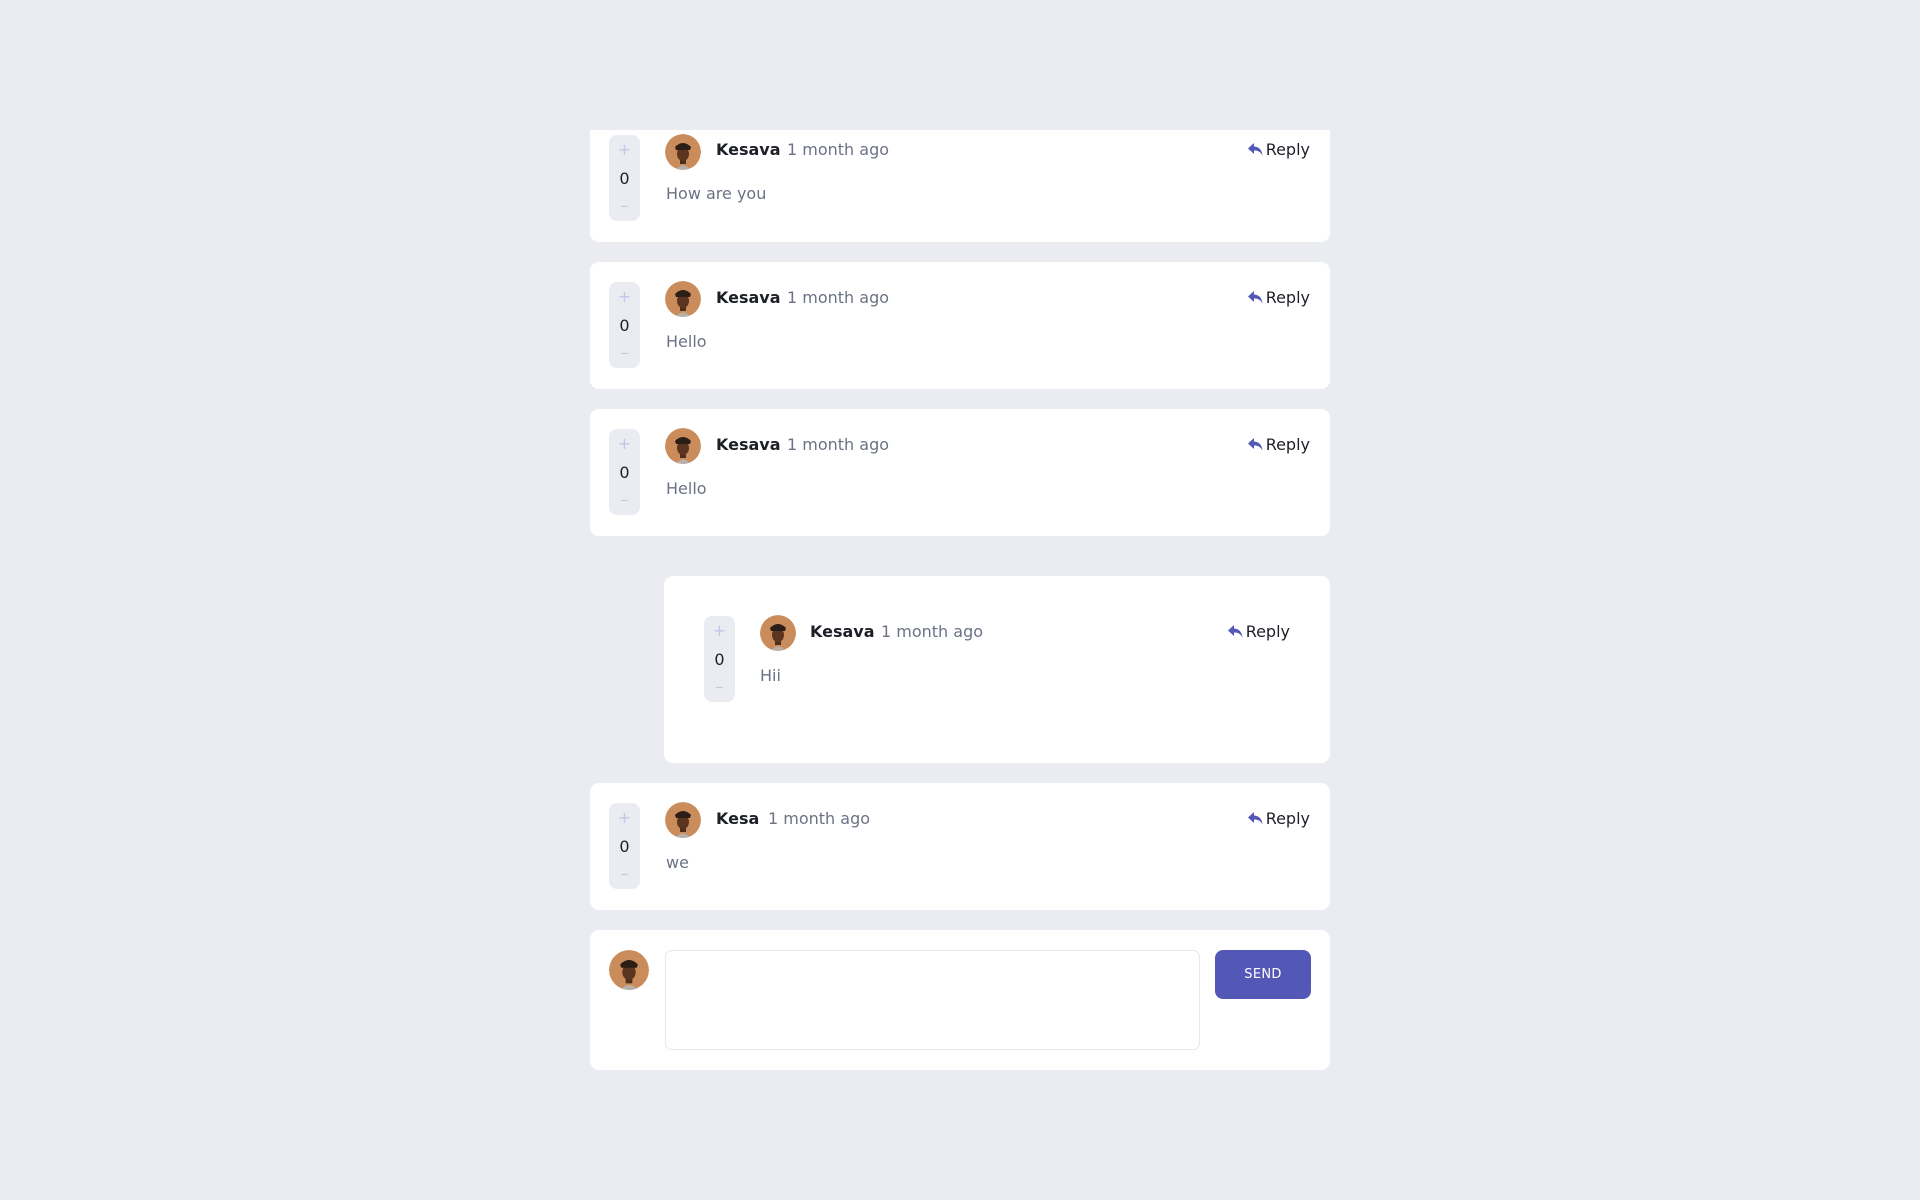  I want to click on comment-body: we, so click(677, 862).